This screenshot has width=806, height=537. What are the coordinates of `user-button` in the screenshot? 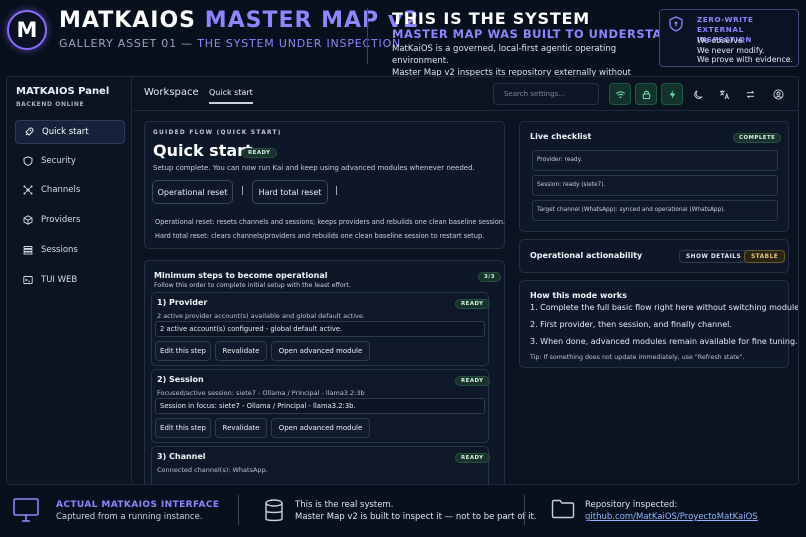 It's located at (778, 94).